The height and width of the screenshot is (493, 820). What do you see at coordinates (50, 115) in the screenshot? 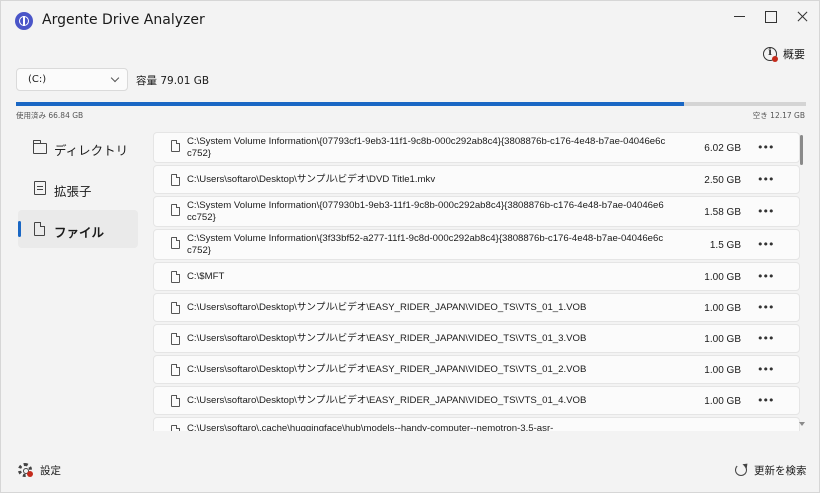
I see `used-label: 使用済み 66.84 GB` at bounding box center [50, 115].